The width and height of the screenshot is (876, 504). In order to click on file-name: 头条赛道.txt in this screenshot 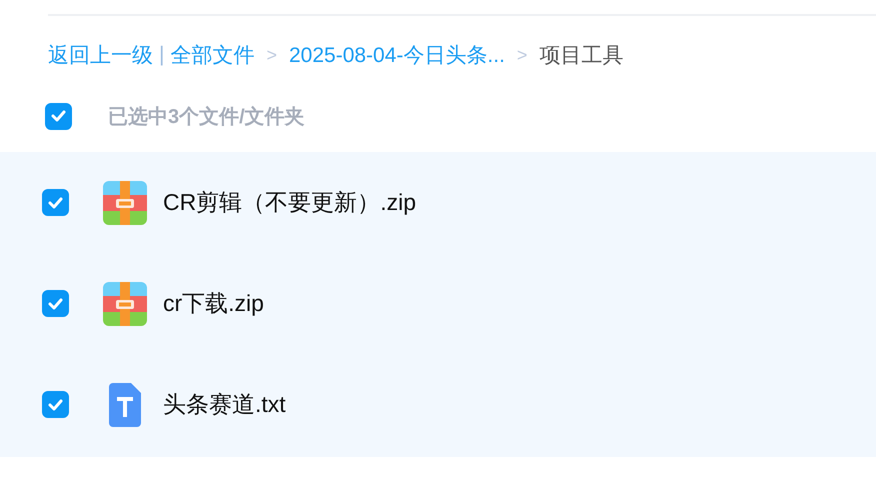, I will do `click(224, 404)`.